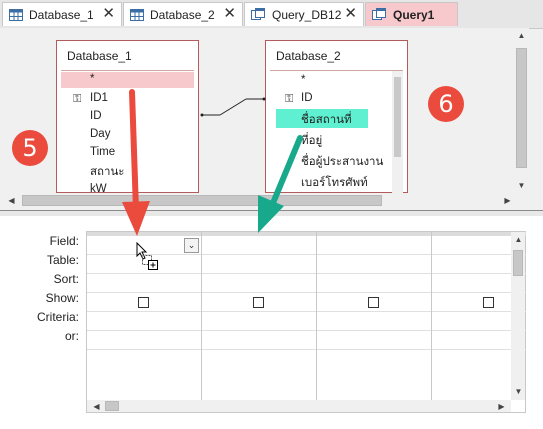 The image size is (543, 429). What do you see at coordinates (127, 80) in the screenshot?
I see `field-row-selected` at bounding box center [127, 80].